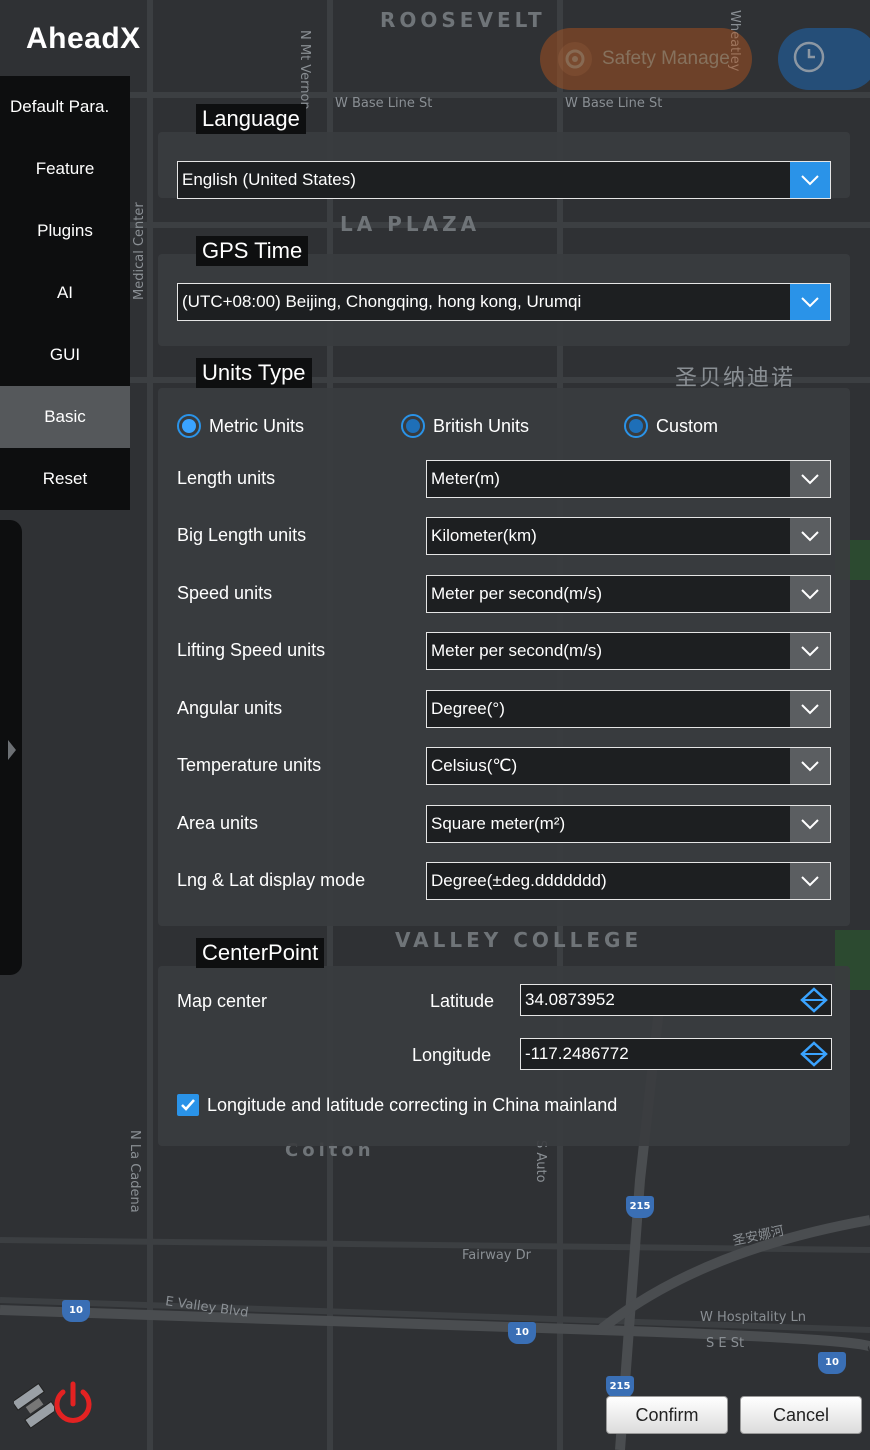 Image resolution: width=870 pixels, height=1450 pixels. I want to click on sidebar-item-label: Plugins, so click(65, 230).